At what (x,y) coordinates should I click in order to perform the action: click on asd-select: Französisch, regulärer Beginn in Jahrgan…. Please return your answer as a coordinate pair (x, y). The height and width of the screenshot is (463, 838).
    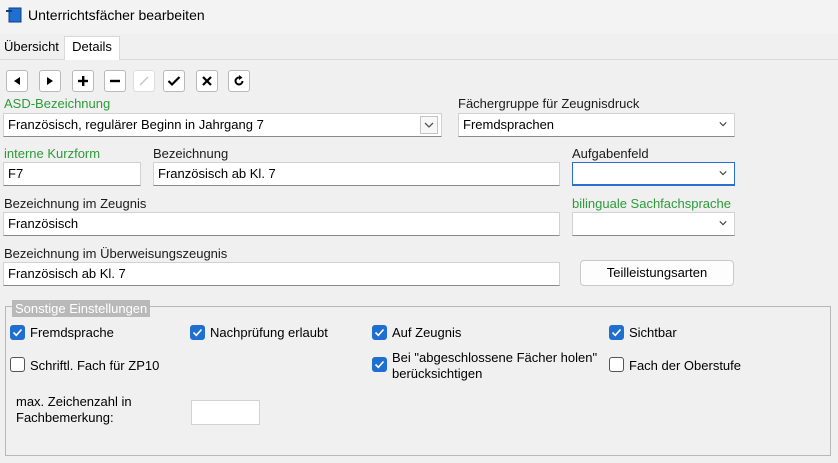
    Looking at the image, I should click on (222, 125).